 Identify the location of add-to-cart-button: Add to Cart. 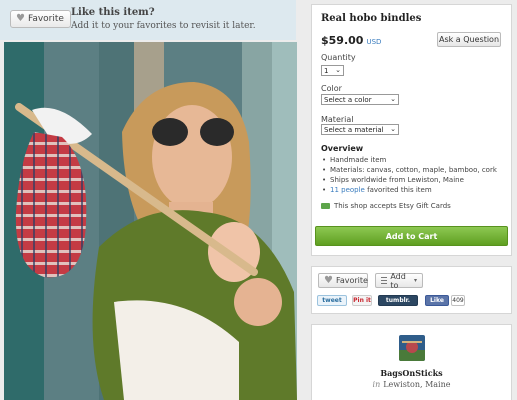
(411, 236).